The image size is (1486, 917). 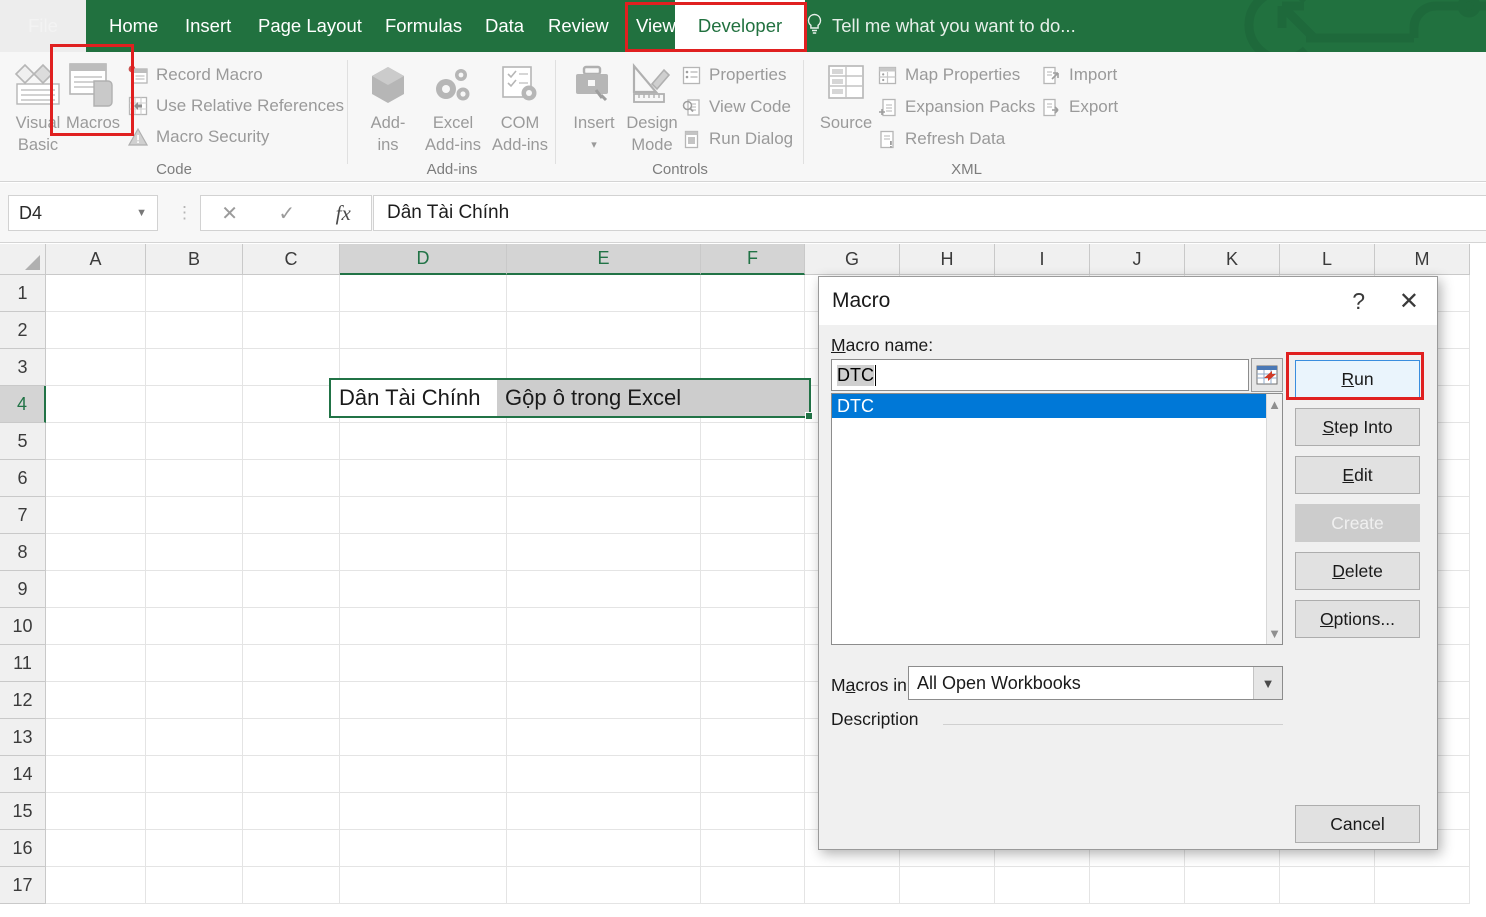 What do you see at coordinates (753, 441) in the screenshot?
I see `cell-F5` at bounding box center [753, 441].